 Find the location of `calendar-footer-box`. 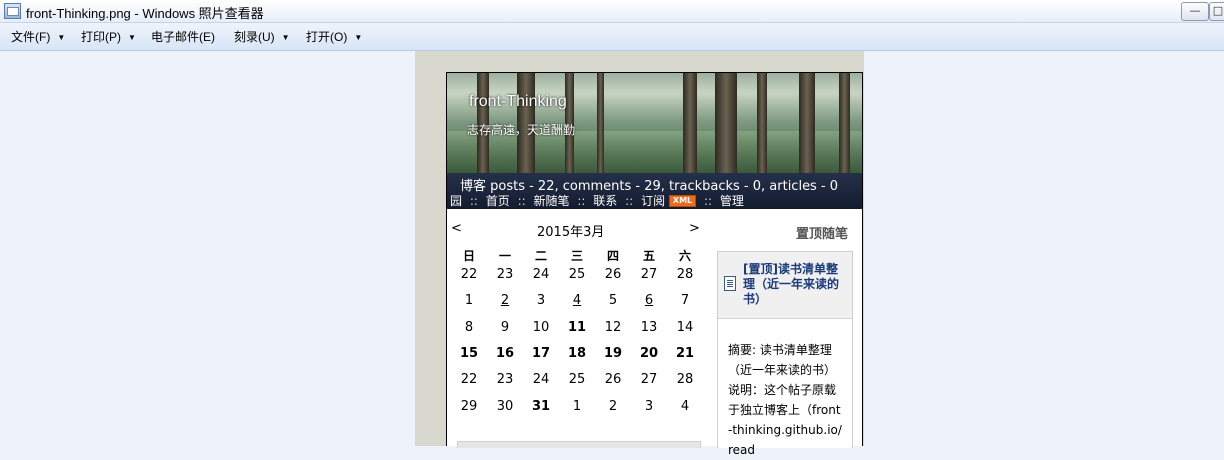

calendar-footer-box is located at coordinates (579, 444).